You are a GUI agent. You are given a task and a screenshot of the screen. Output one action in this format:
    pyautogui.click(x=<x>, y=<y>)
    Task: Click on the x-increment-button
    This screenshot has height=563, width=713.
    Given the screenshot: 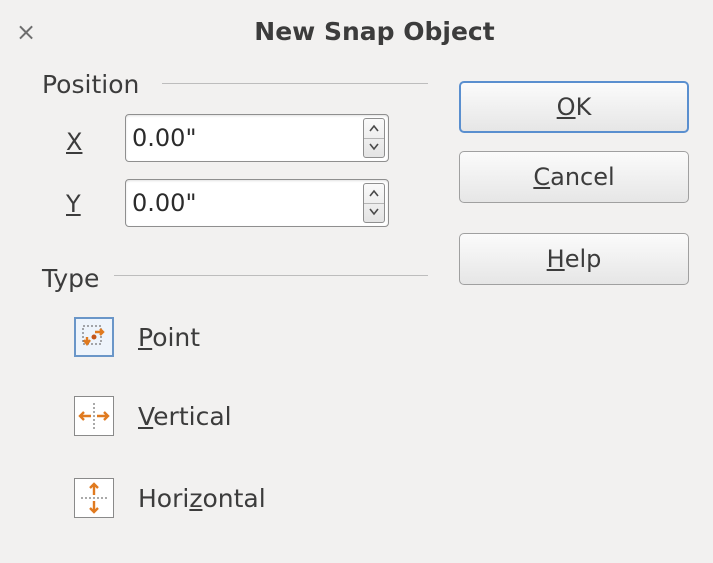 What is the action you would take?
    pyautogui.click(x=374, y=129)
    